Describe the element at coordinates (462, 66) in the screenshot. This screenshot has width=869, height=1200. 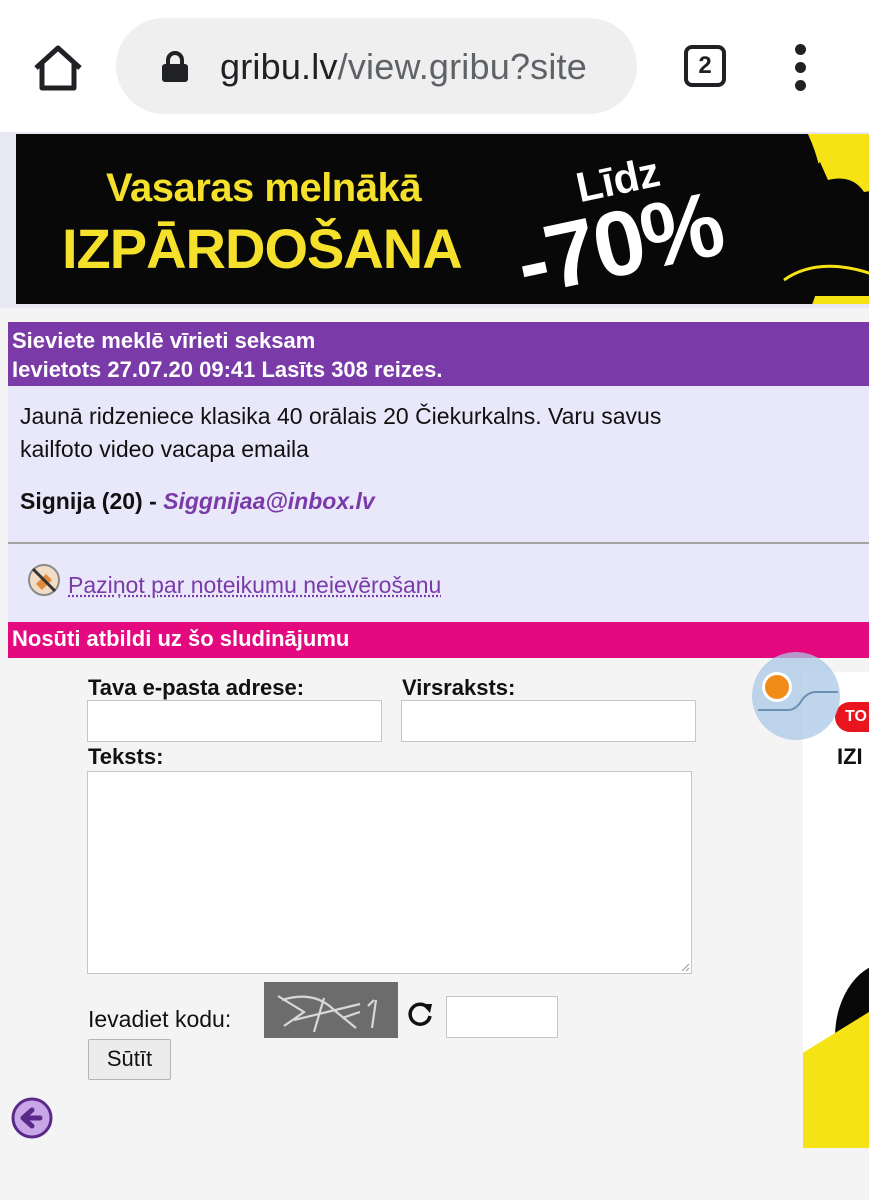
I see `url-path: /view.gribu?site` at that location.